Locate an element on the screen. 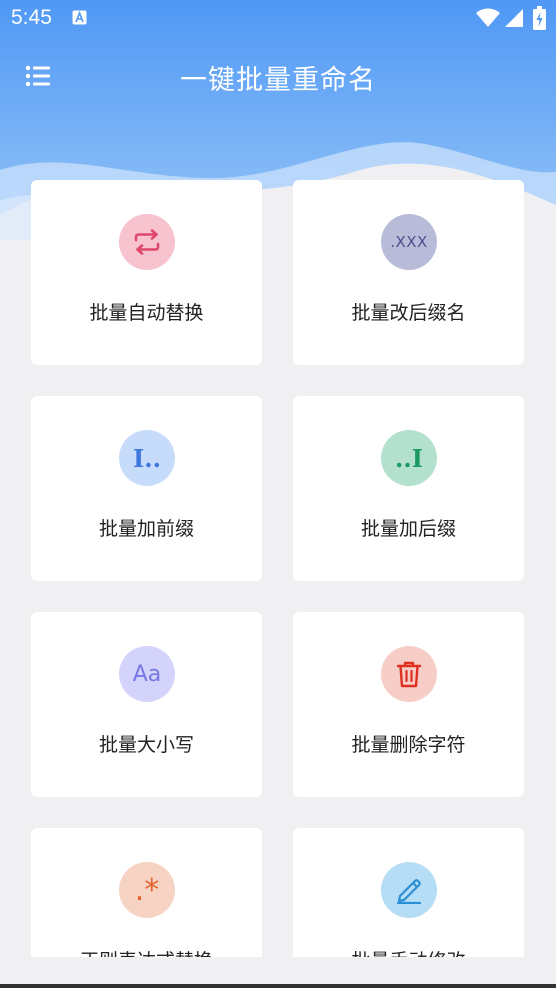 Image resolution: width=556 pixels, height=988 pixels. card-auto-replace: 批量自动替换 is located at coordinates (146, 272).